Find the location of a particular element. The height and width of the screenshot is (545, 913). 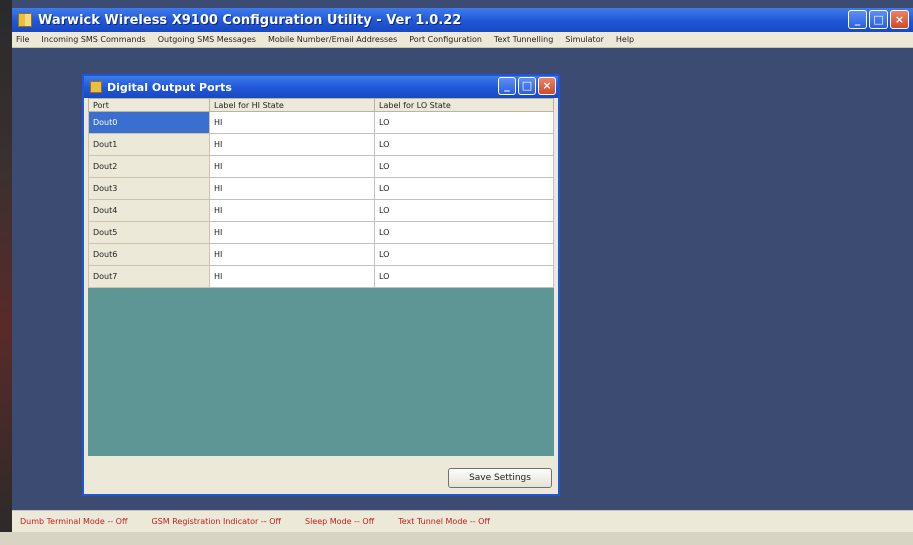

child-window-titlebar: Digital Output Ports _ □ × is located at coordinates (321, 87).